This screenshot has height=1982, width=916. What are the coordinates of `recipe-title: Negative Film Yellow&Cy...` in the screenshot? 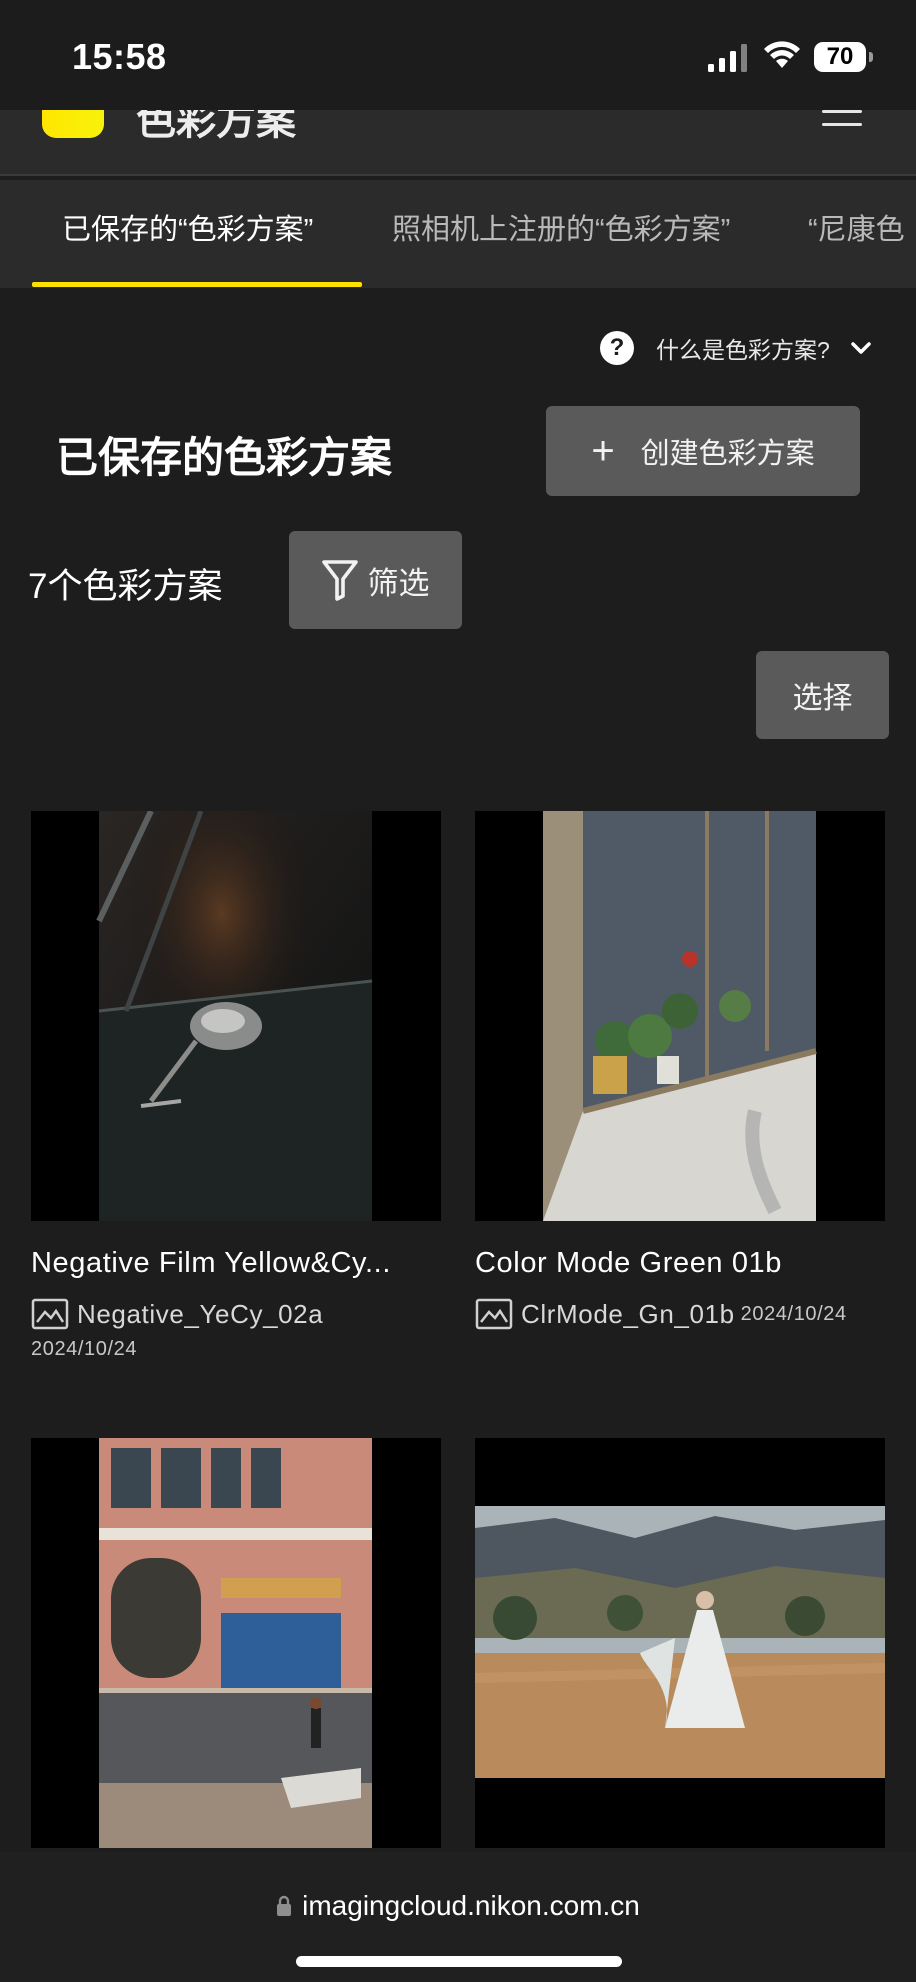 It's located at (236, 1263).